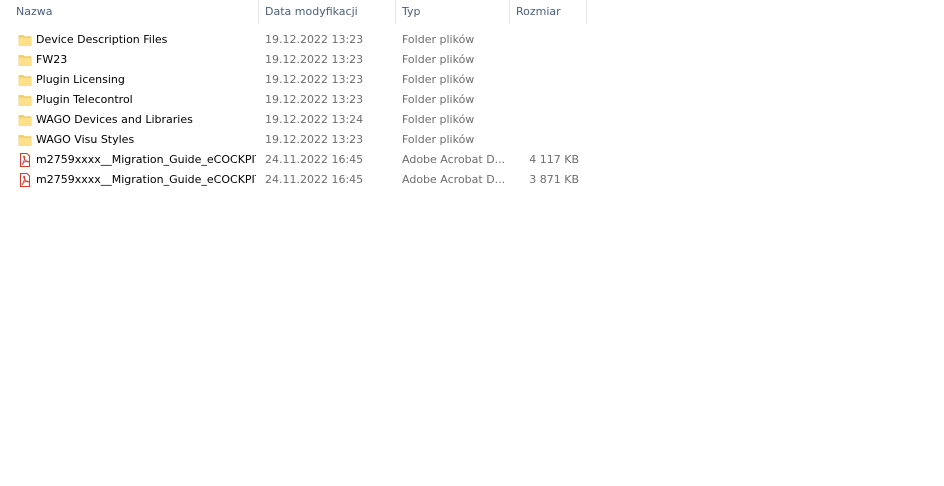 This screenshot has width=944, height=486. Describe the element at coordinates (311, 11) in the screenshot. I see `column-header-date-label: Data modyfikacji` at that location.